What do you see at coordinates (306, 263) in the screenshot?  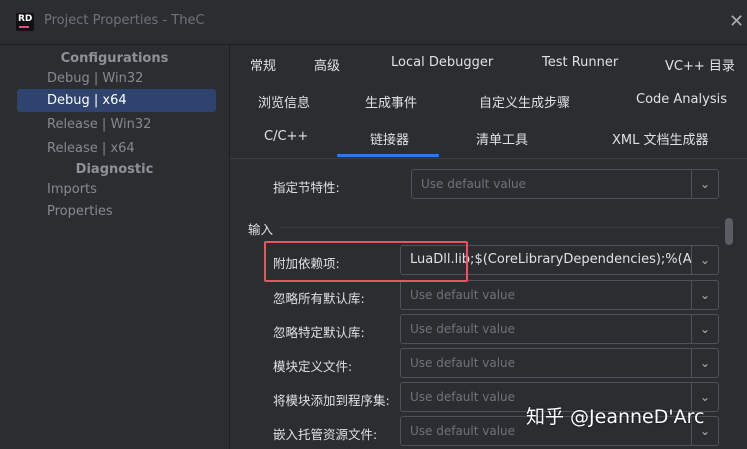 I see `additional-dependencies-label: 附加依赖项:` at bounding box center [306, 263].